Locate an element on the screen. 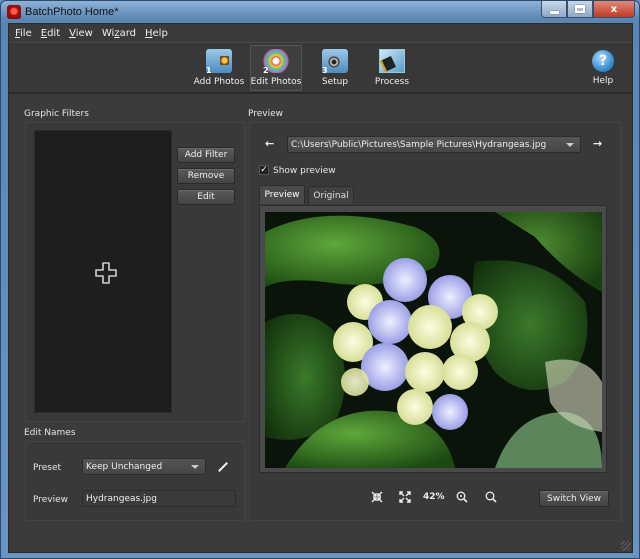 This screenshot has height=559, width=640. edit-filter-button: Edit is located at coordinates (206, 197).